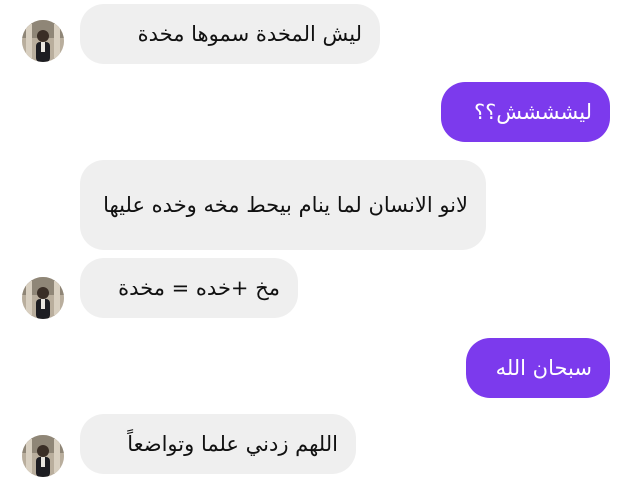 This screenshot has width=620, height=480. What do you see at coordinates (543, 368) in the screenshot?
I see `message-text: سبحان الله` at bounding box center [543, 368].